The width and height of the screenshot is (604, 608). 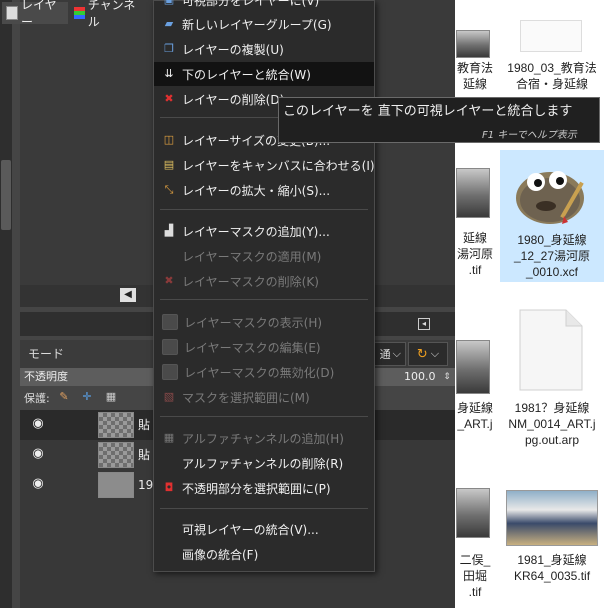 What do you see at coordinates (169, 280) in the screenshot?
I see `delete-mask-icon: ✖` at bounding box center [169, 280].